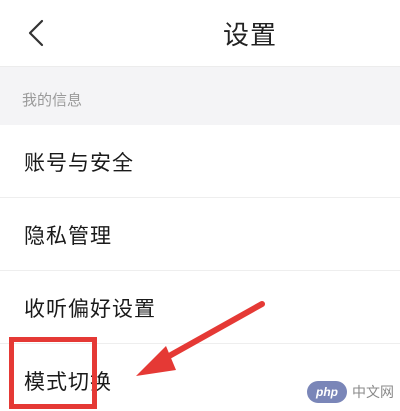 The height and width of the screenshot is (411, 400). I want to click on watermark-logo: php, so click(327, 392).